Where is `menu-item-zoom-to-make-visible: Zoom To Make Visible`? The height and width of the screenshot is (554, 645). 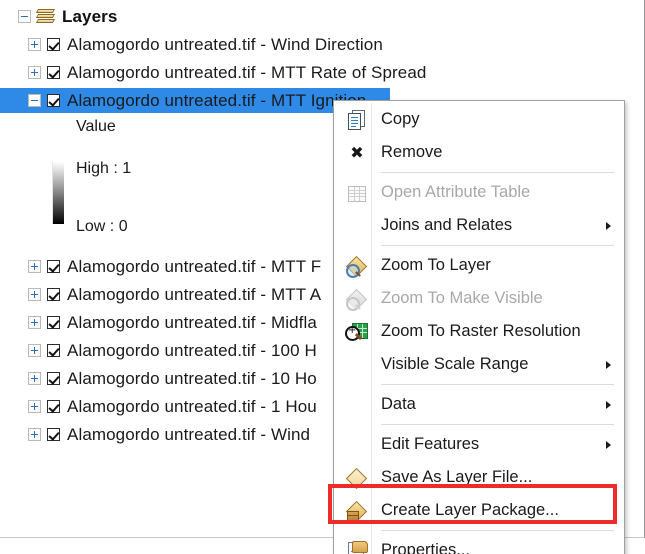 menu-item-zoom-to-make-visible: Zoom To Make Visible is located at coordinates (479, 298).